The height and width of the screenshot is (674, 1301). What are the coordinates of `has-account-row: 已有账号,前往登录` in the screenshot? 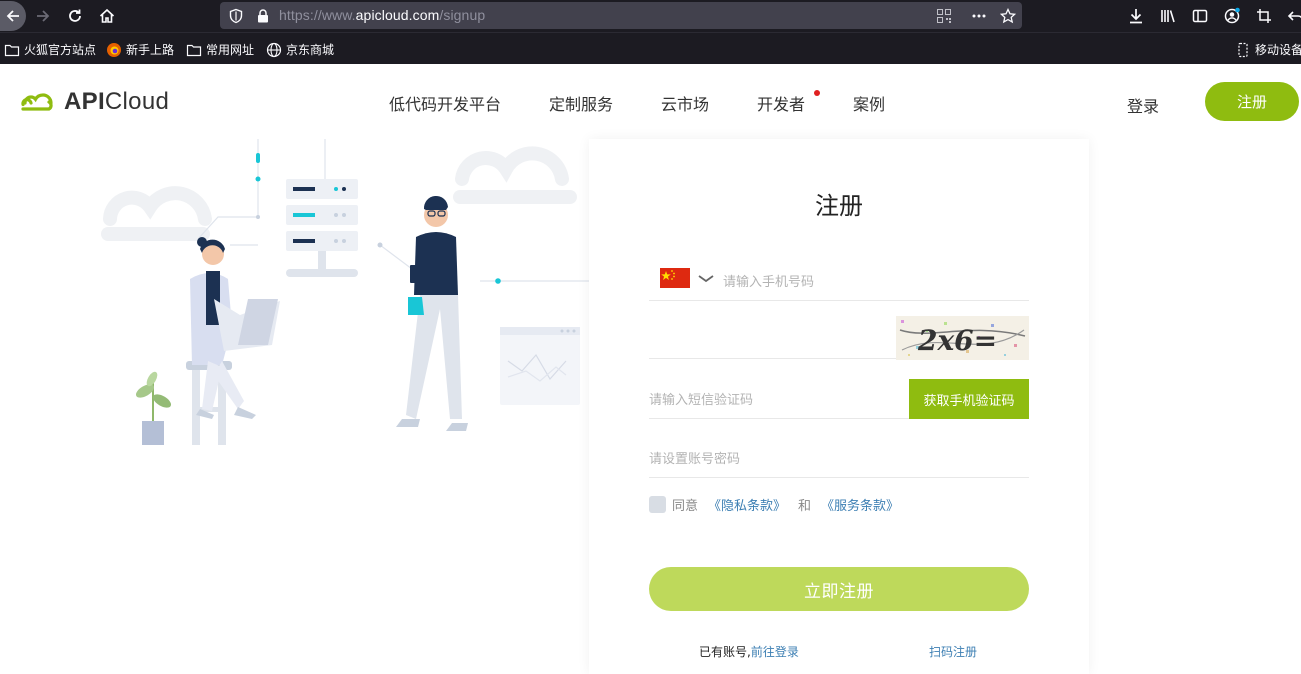 It's located at (749, 651).